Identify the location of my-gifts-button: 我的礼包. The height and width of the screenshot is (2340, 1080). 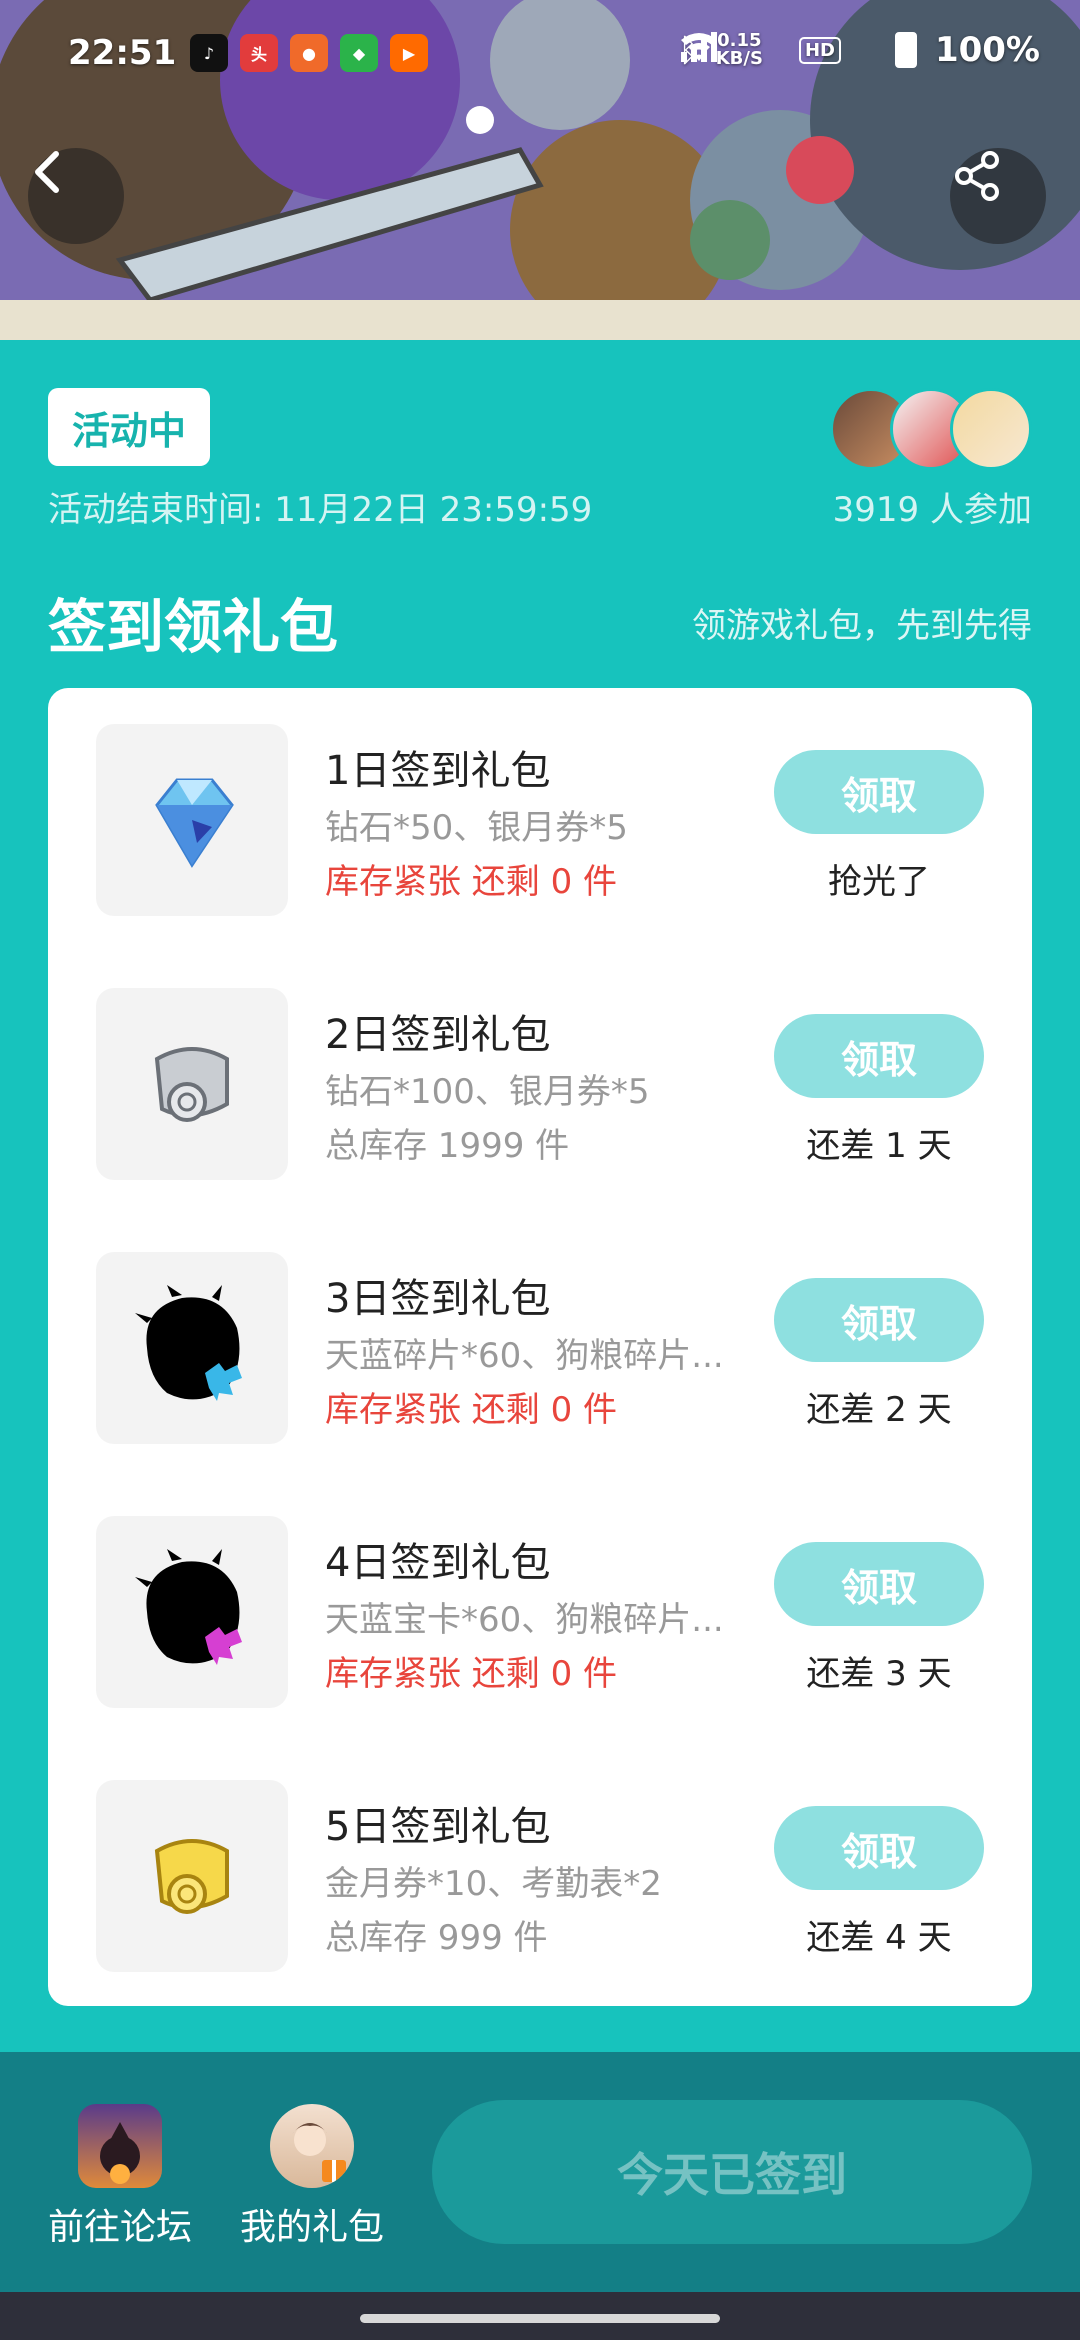
(312, 2177).